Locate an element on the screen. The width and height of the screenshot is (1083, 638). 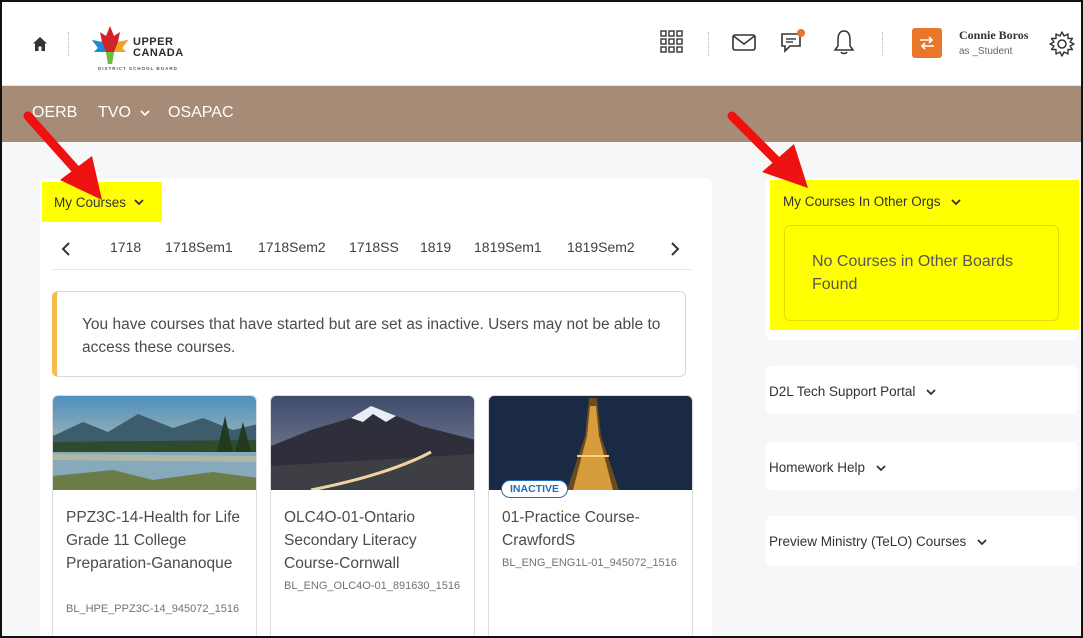
empty-message: No Courses in Other Boards Found is located at coordinates (912, 273).